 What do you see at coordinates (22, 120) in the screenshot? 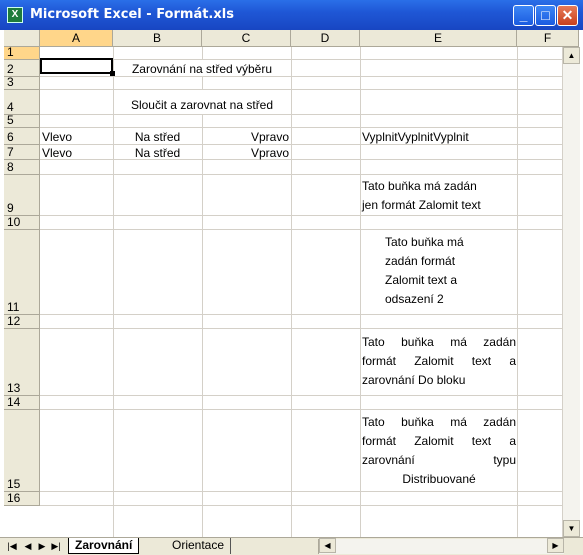
I see `row-header-5: 5` at bounding box center [22, 120].